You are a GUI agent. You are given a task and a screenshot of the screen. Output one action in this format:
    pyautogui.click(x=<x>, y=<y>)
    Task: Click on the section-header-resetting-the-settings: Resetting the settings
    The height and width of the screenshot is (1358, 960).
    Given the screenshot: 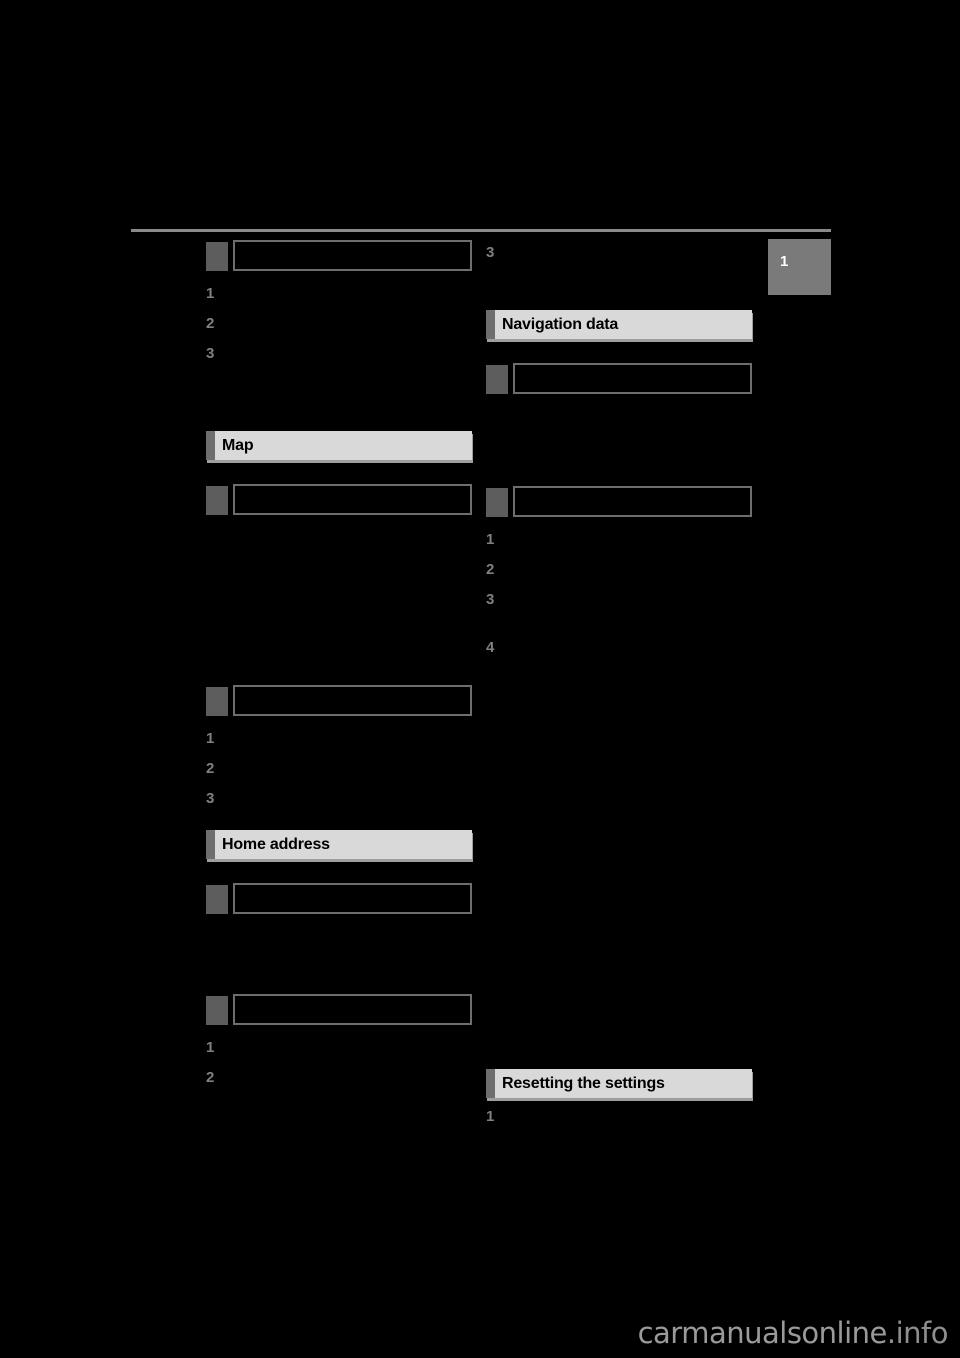 What is the action you would take?
    pyautogui.click(x=619, y=1083)
    